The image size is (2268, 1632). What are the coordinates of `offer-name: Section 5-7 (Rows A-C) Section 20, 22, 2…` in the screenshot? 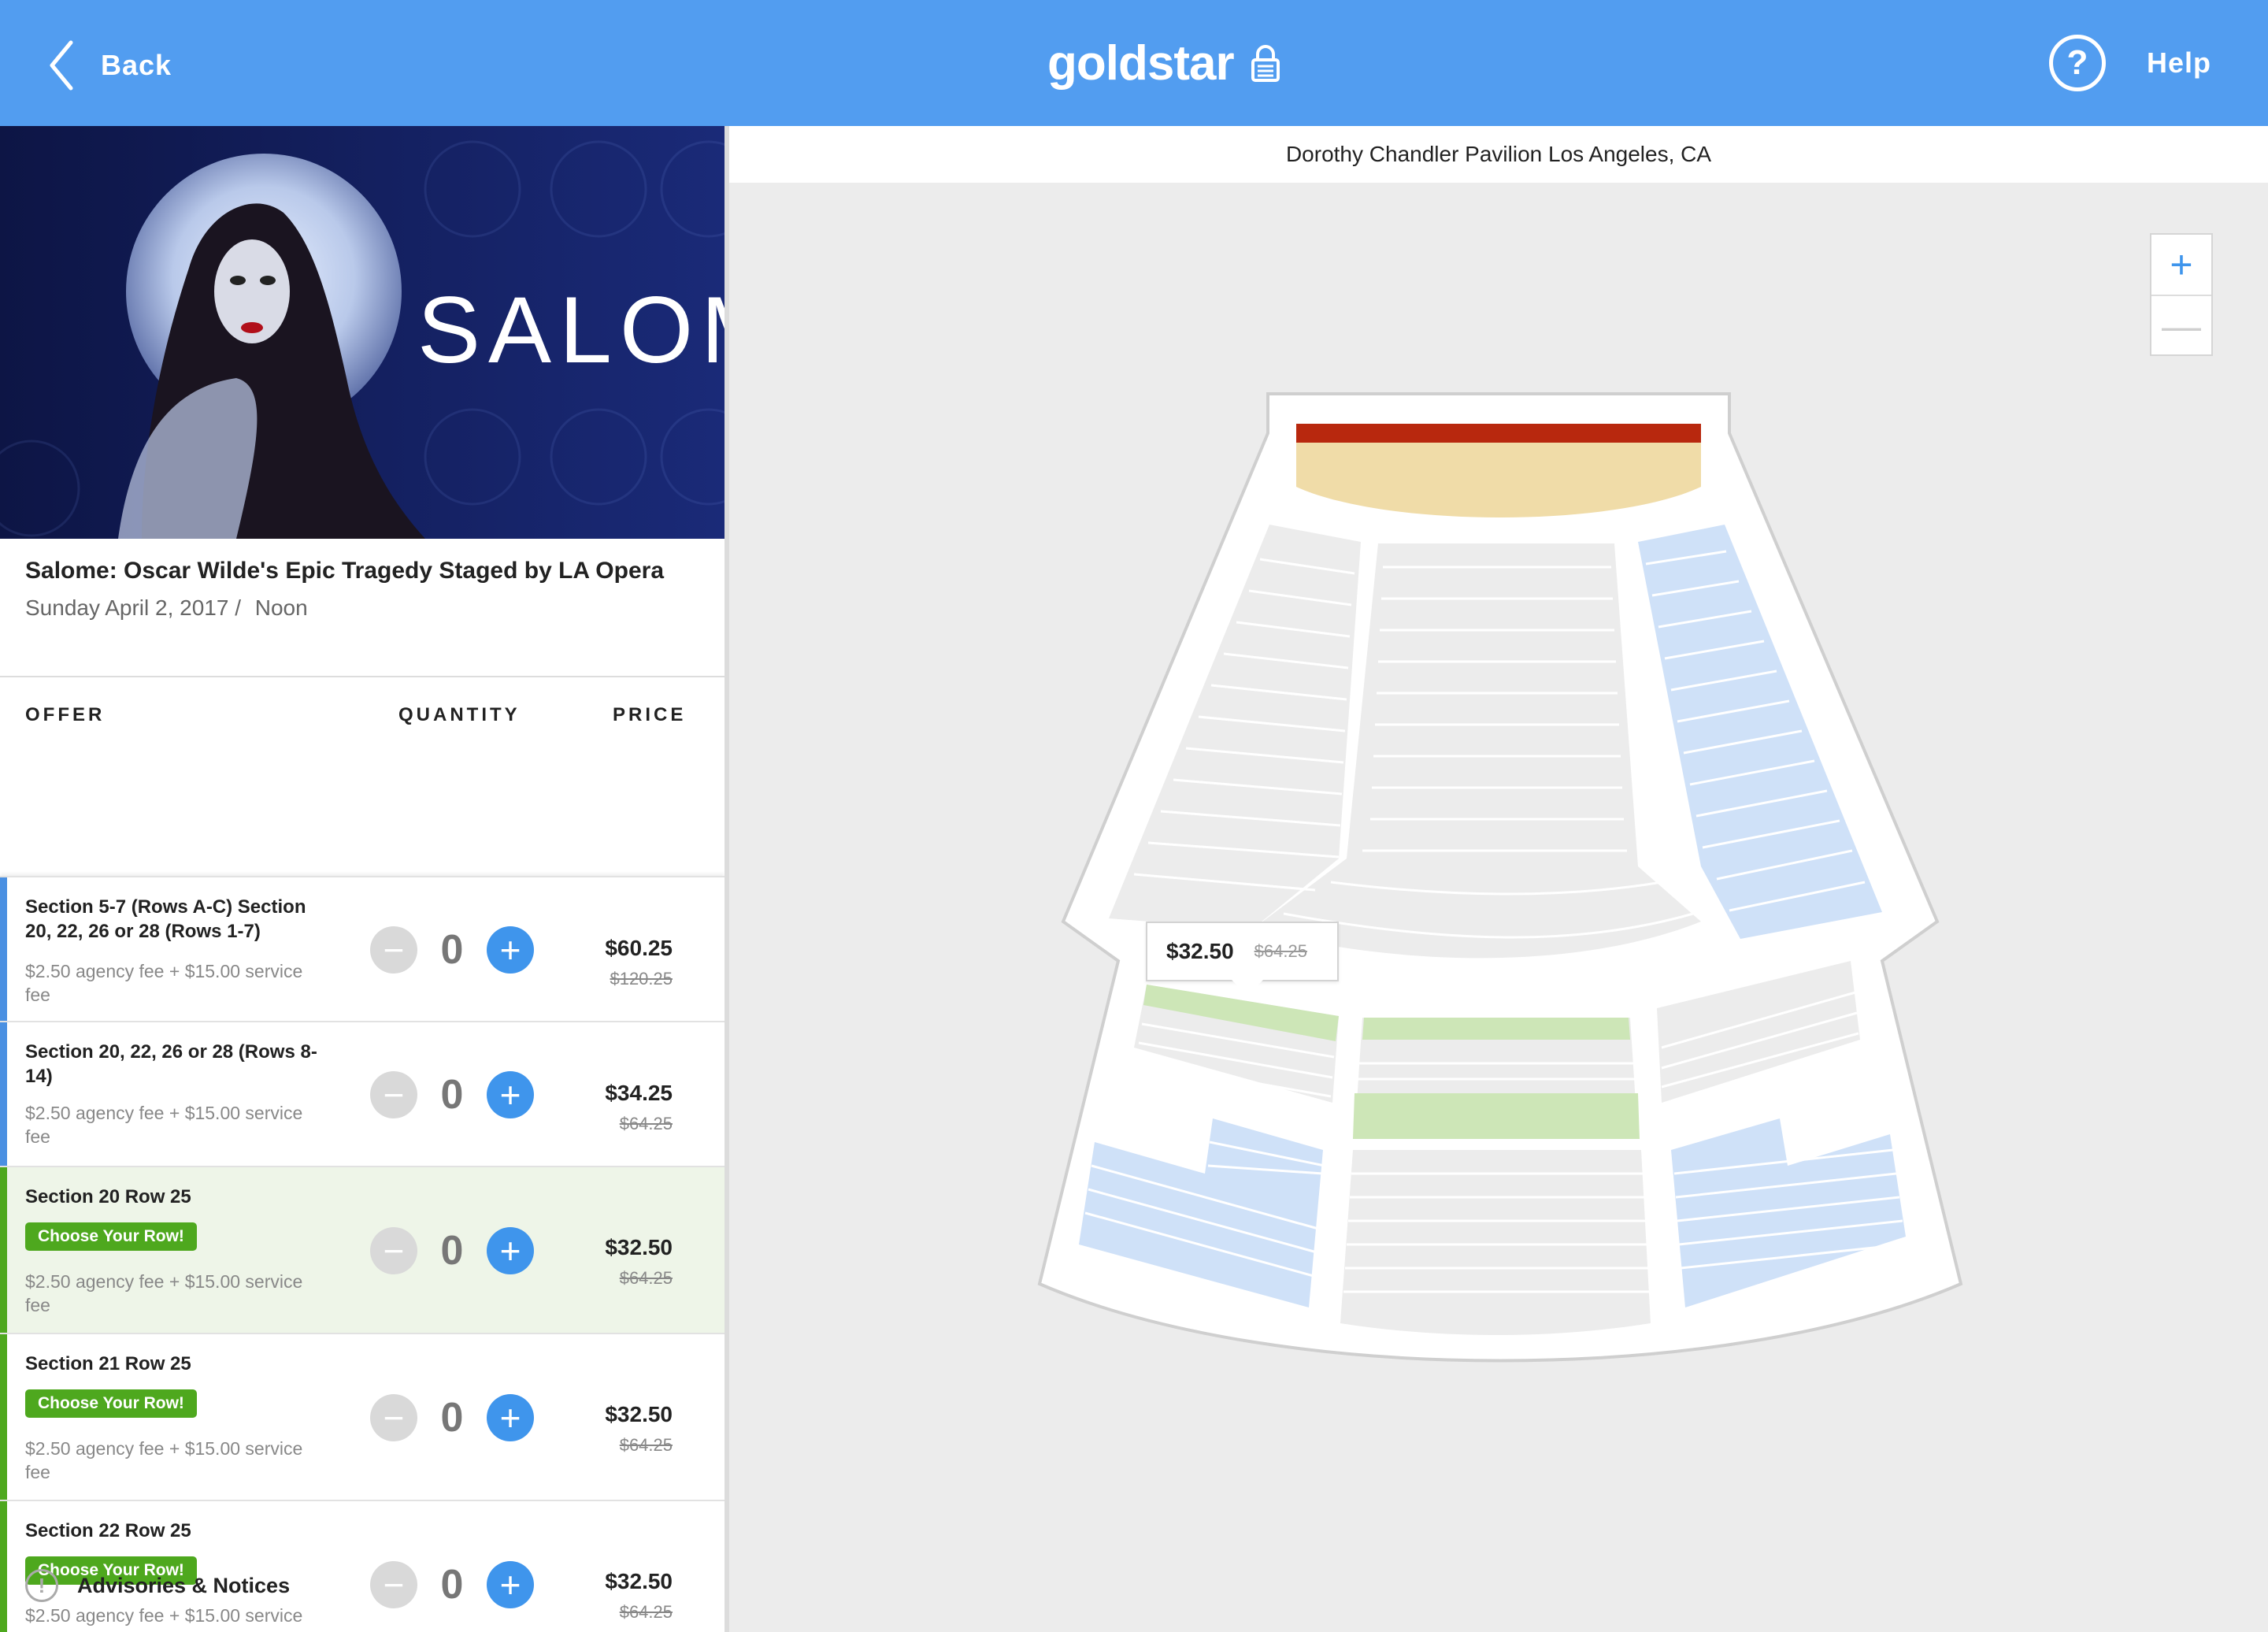 It's located at (165, 919).